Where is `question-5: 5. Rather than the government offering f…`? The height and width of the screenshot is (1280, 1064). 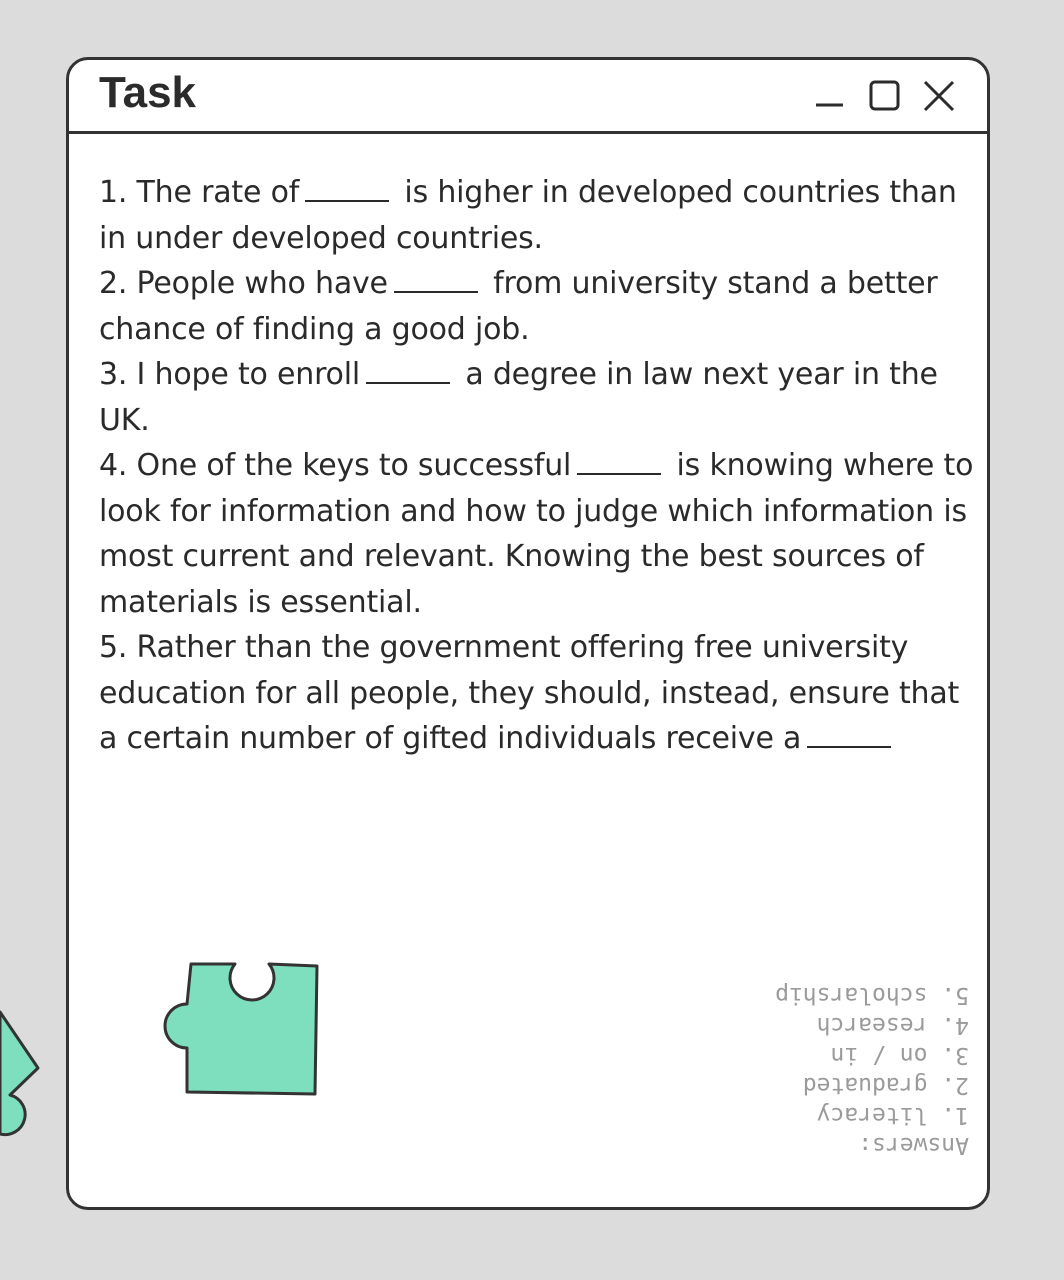 question-5: 5. Rather than the government offering f… is located at coordinates (529, 693).